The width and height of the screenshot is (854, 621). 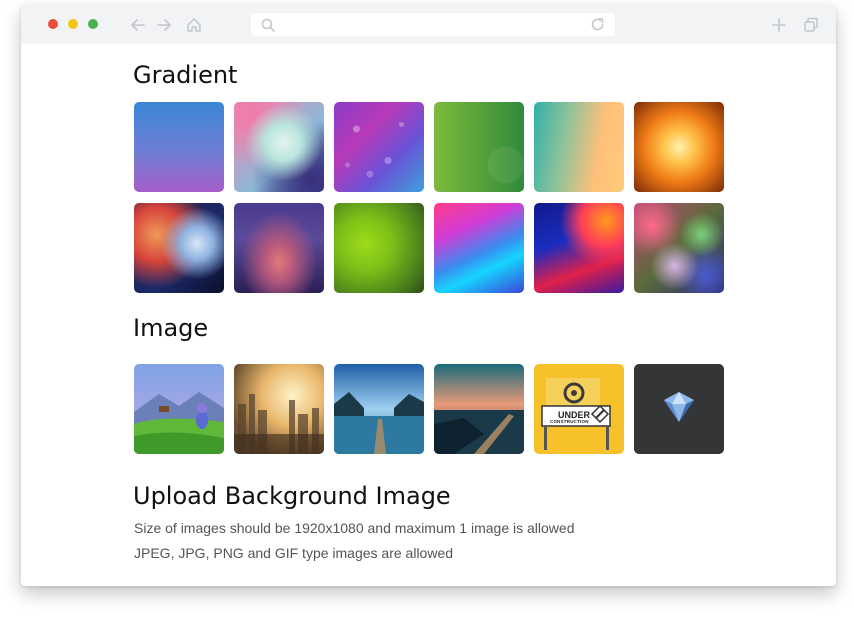 What do you see at coordinates (579, 248) in the screenshot?
I see `gradient-tile-blue-red-wave` at bounding box center [579, 248].